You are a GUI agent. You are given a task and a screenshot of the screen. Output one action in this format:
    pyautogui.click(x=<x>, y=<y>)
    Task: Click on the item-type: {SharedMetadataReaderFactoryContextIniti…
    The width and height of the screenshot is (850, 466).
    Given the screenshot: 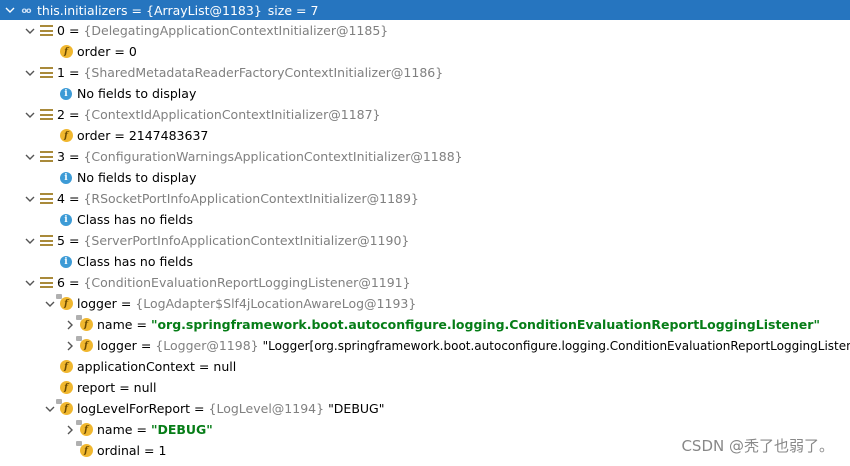 What is the action you would take?
    pyautogui.click(x=263, y=72)
    